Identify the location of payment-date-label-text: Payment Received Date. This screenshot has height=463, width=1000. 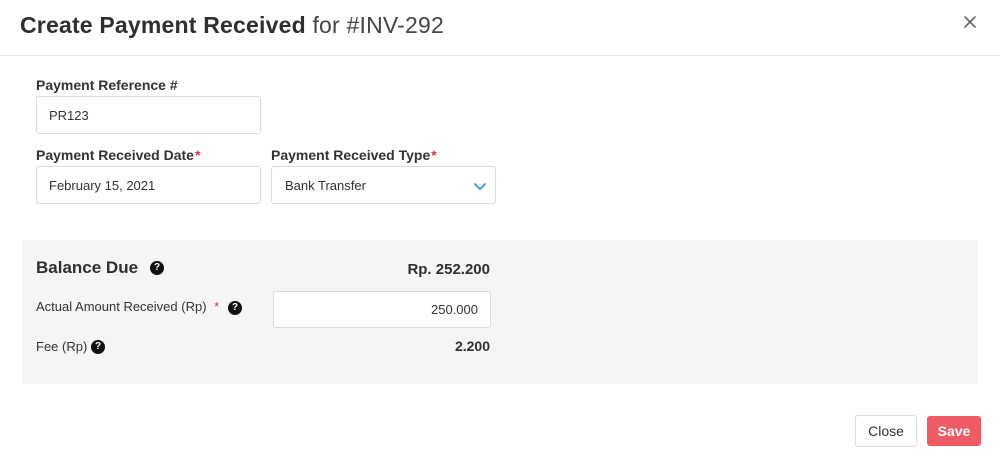
(115, 155).